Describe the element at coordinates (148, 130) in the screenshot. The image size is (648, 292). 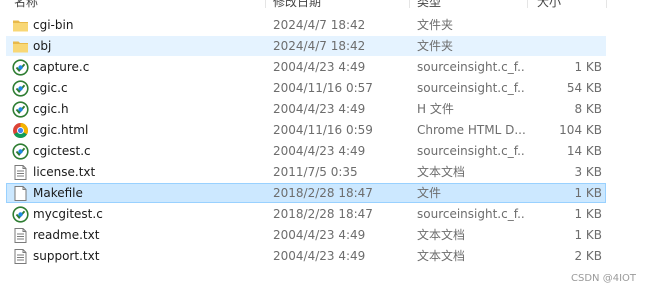
I see `file-name: cgic.html` at that location.